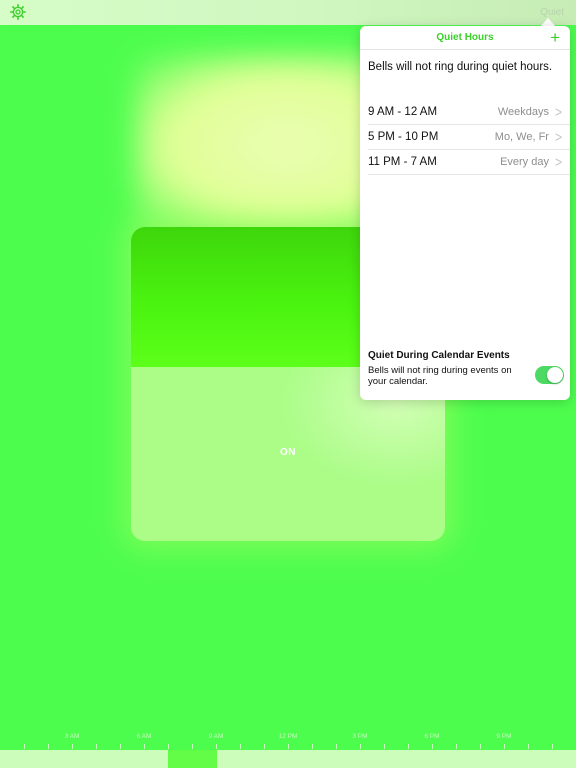 This screenshot has width=576, height=768. What do you see at coordinates (403, 112) in the screenshot?
I see `quiet-hours-time: 9 AM - 12 AM` at bounding box center [403, 112].